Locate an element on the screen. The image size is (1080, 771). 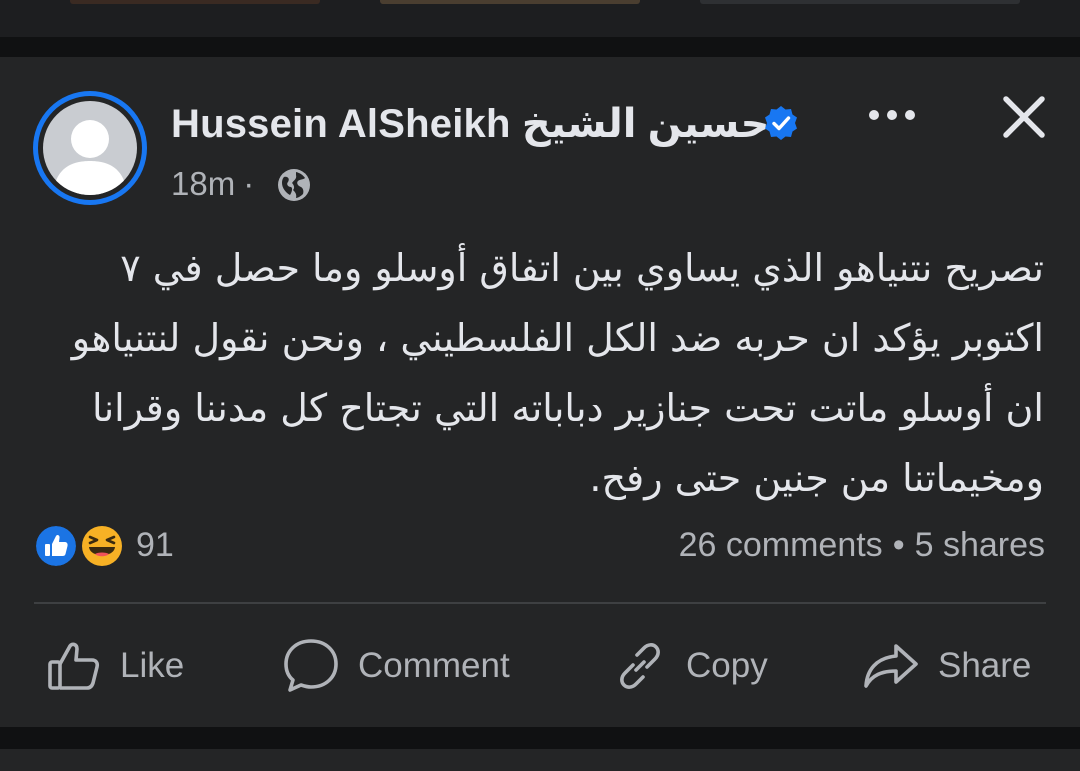
comment-label: Comment is located at coordinates (434, 665).